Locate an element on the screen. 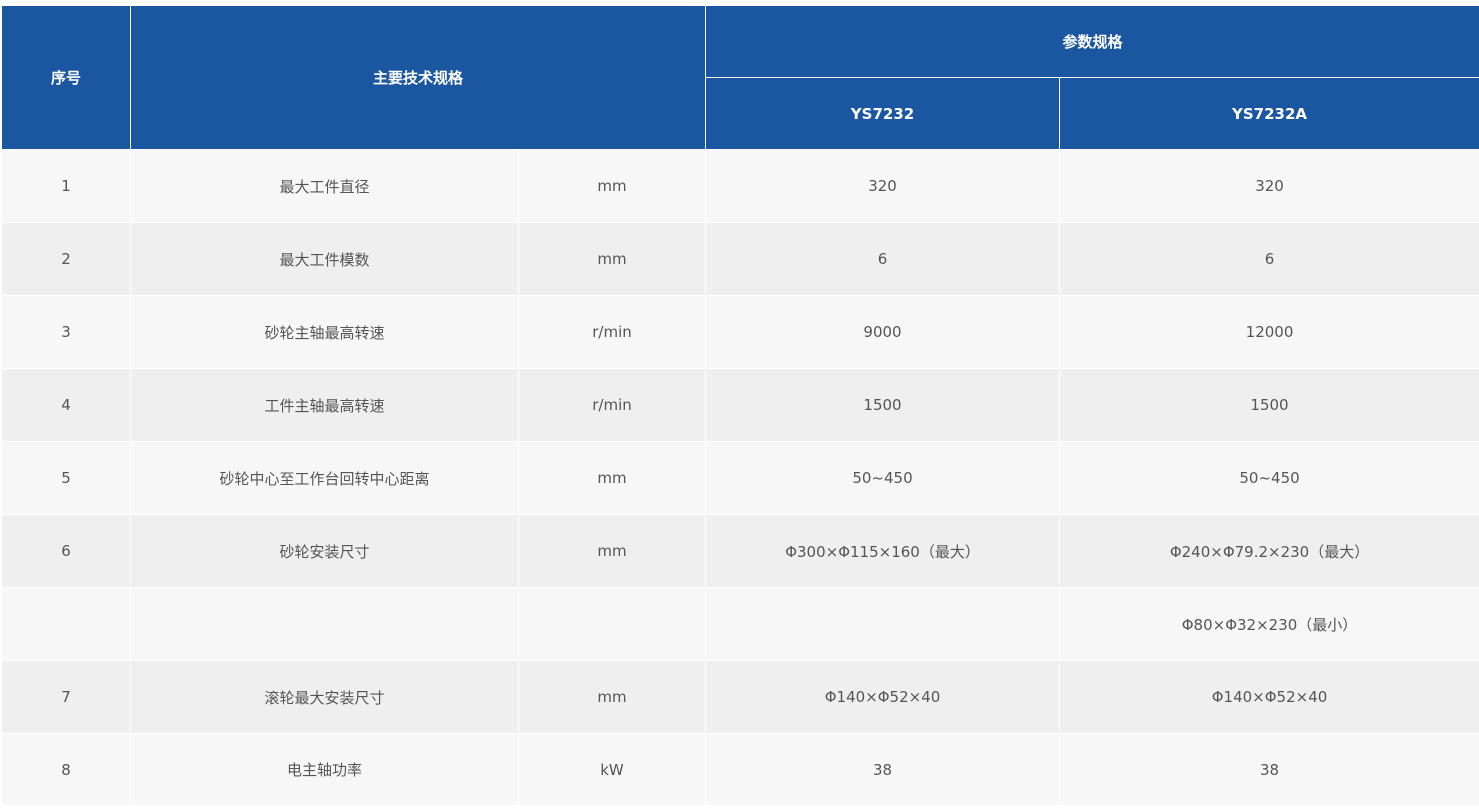 The image size is (1479, 812). cell-unit: kW is located at coordinates (612, 769).